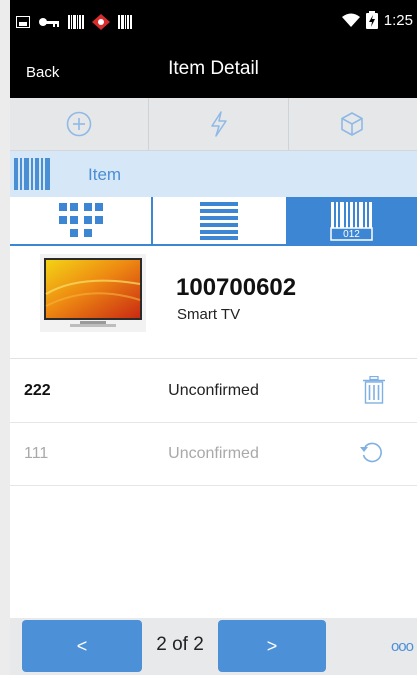 The width and height of the screenshot is (417, 675). I want to click on more-menu-button: ooo, so click(402, 646).